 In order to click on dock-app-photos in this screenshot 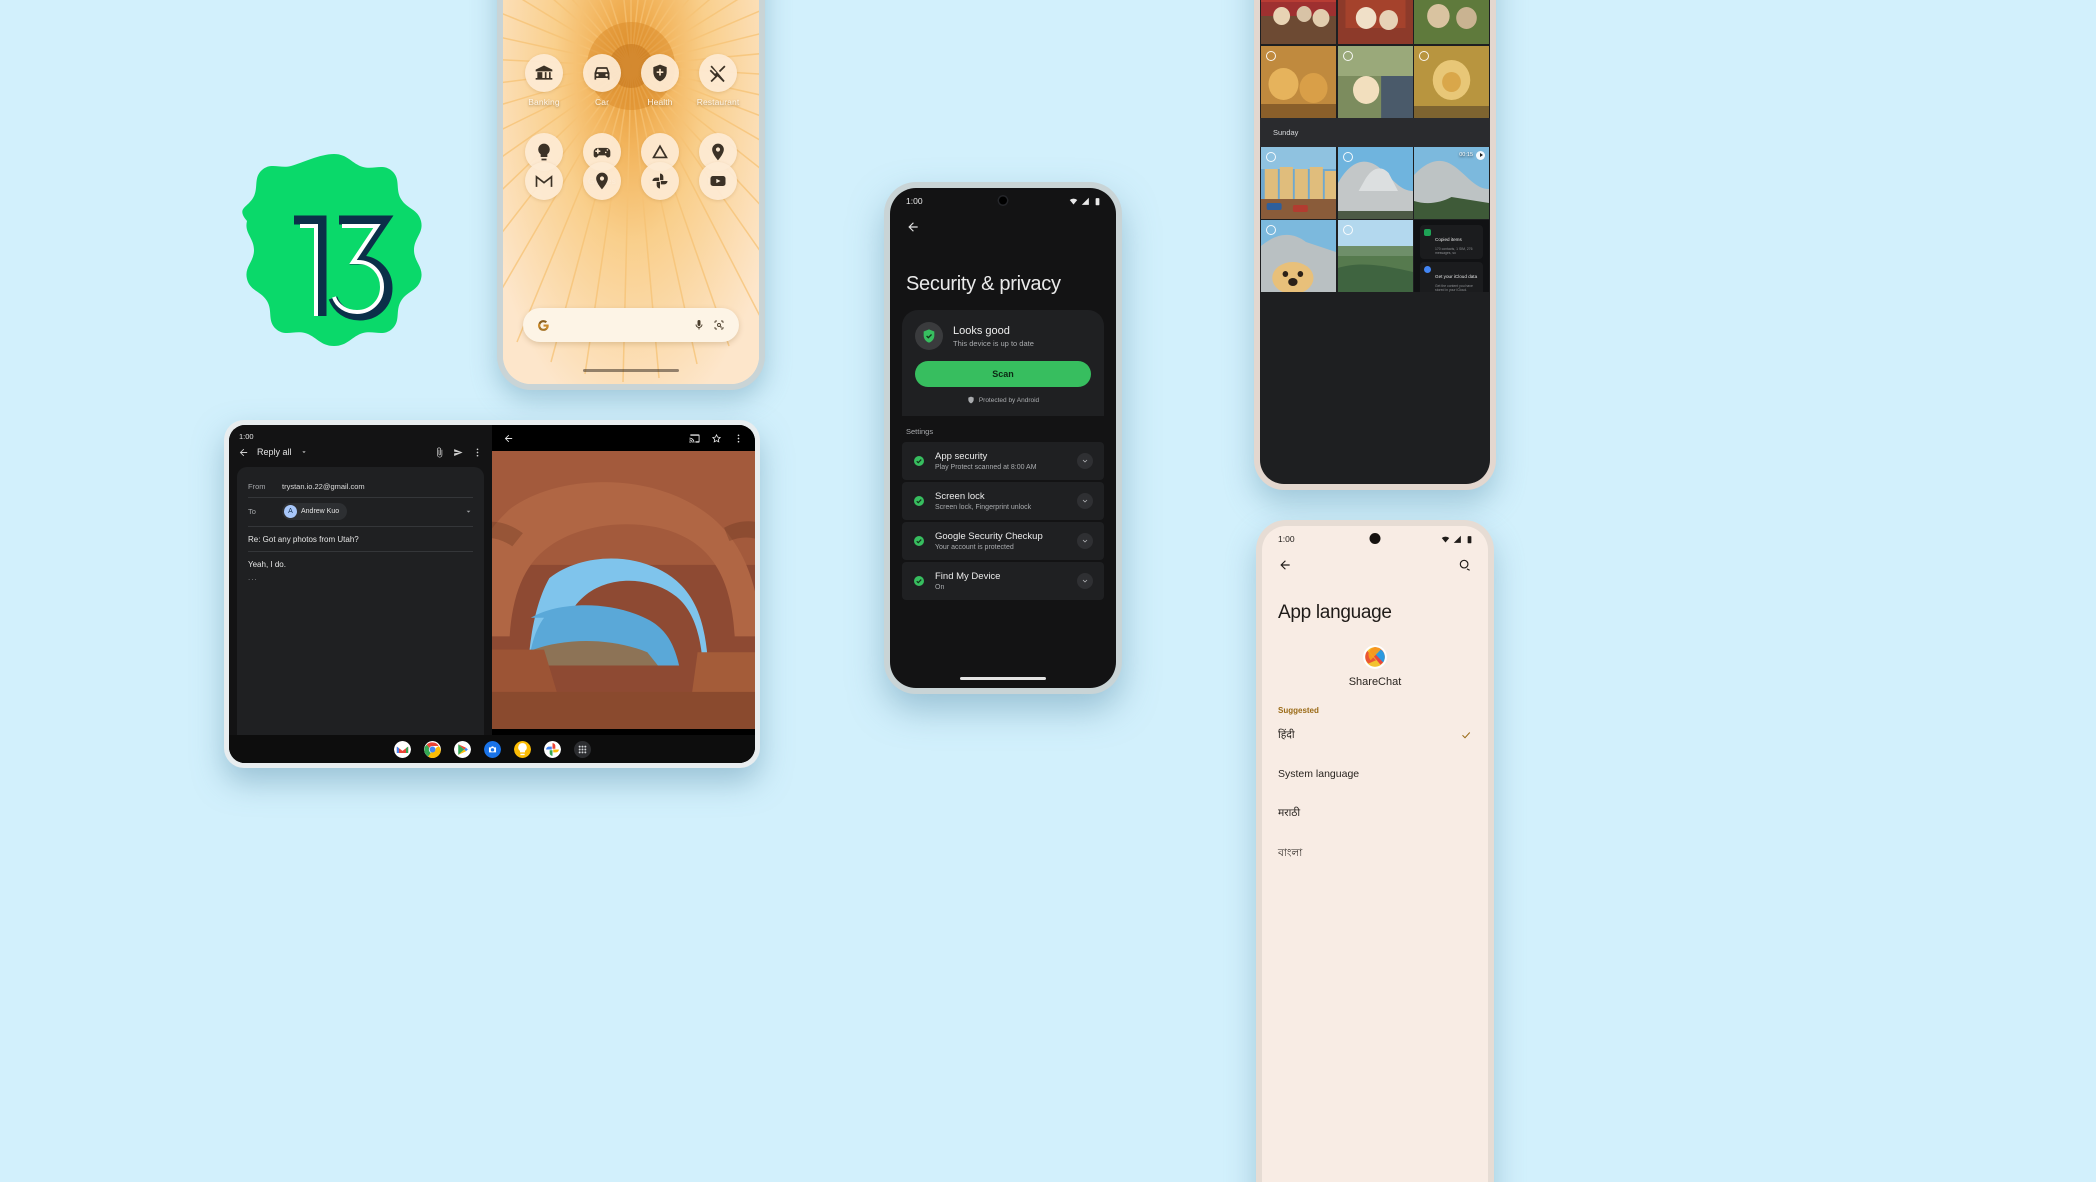, I will do `click(660, 181)`.